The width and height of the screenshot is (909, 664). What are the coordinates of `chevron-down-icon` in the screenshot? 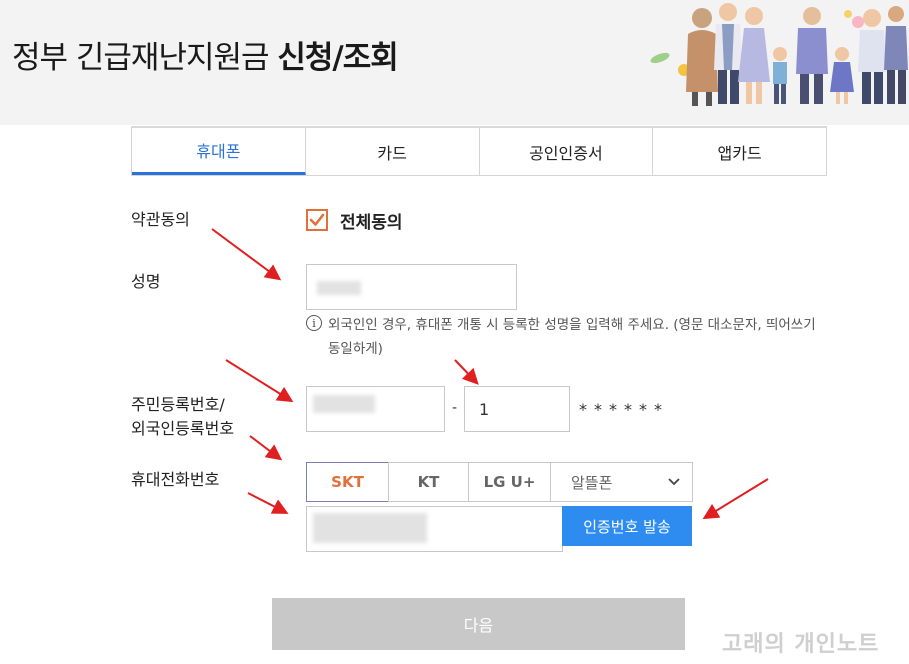 It's located at (674, 482).